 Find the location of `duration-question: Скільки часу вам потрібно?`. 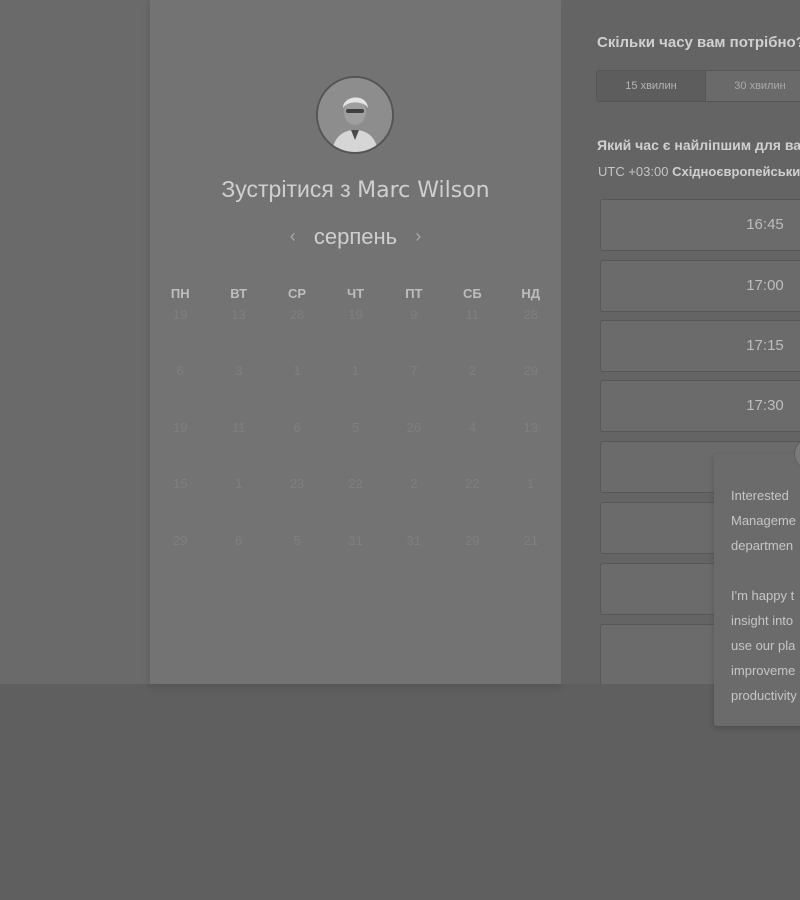

duration-question: Скільки часу вам потрібно? is located at coordinates (698, 42).